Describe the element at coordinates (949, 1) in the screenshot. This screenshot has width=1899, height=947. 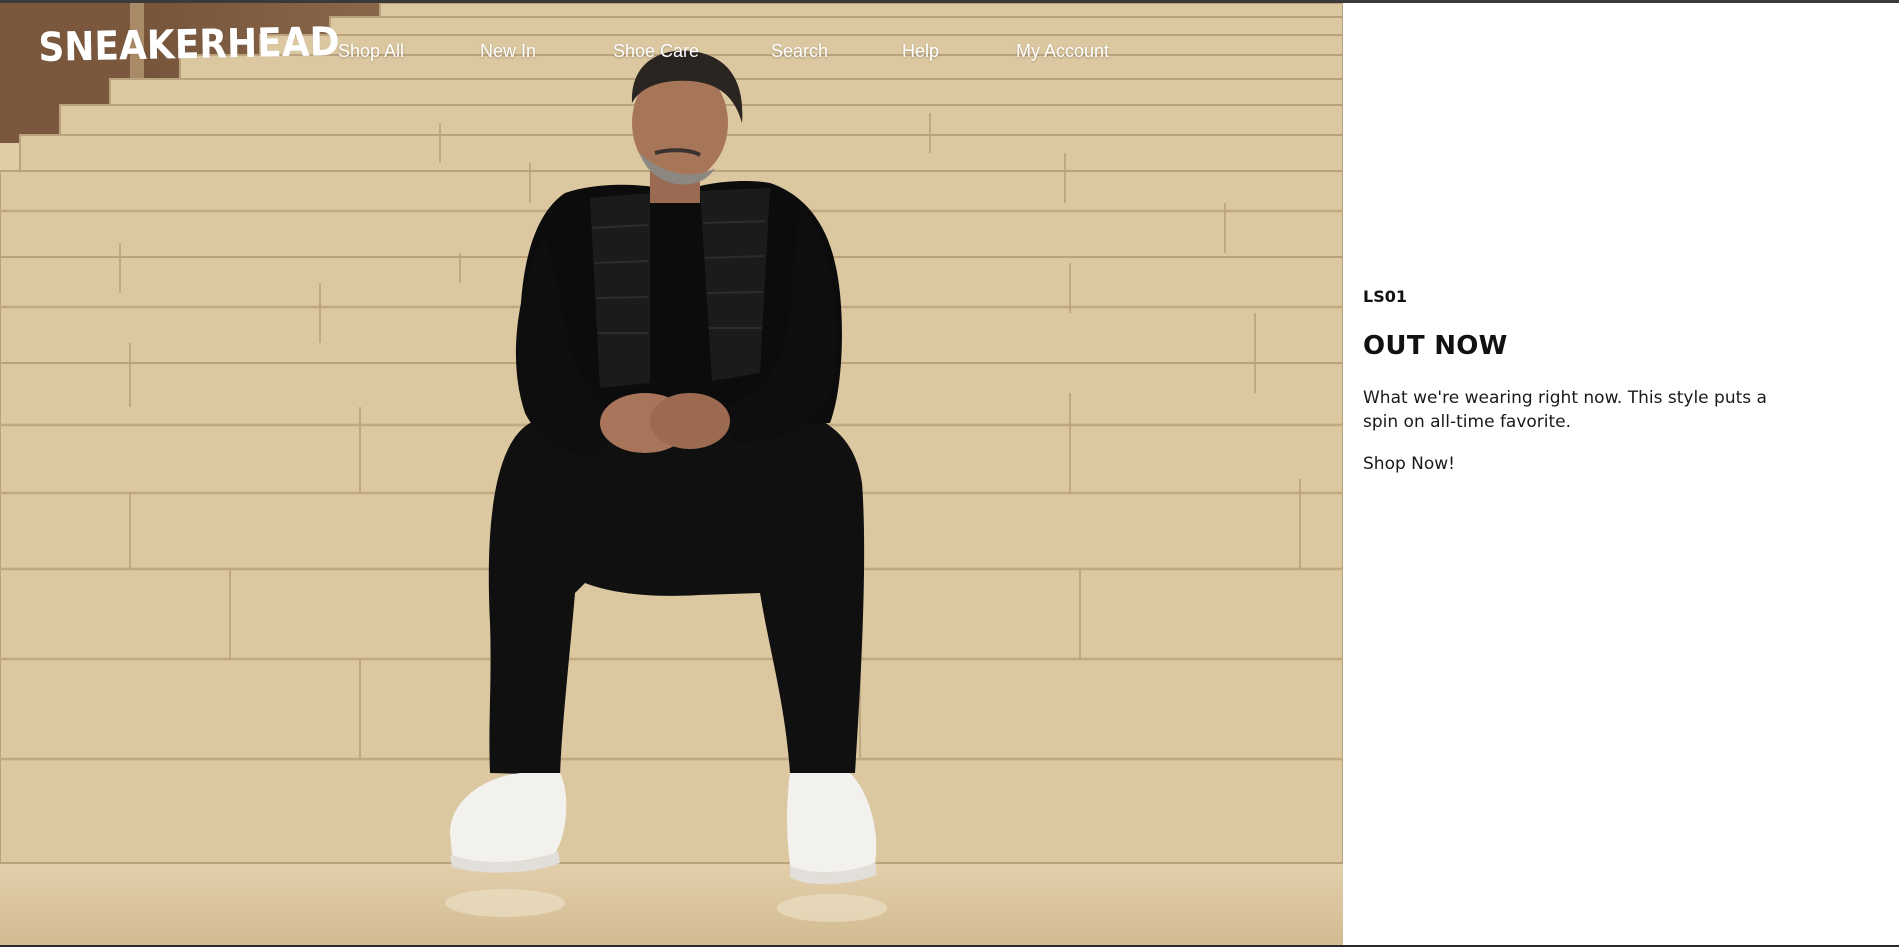
I see `window-top-border` at that location.